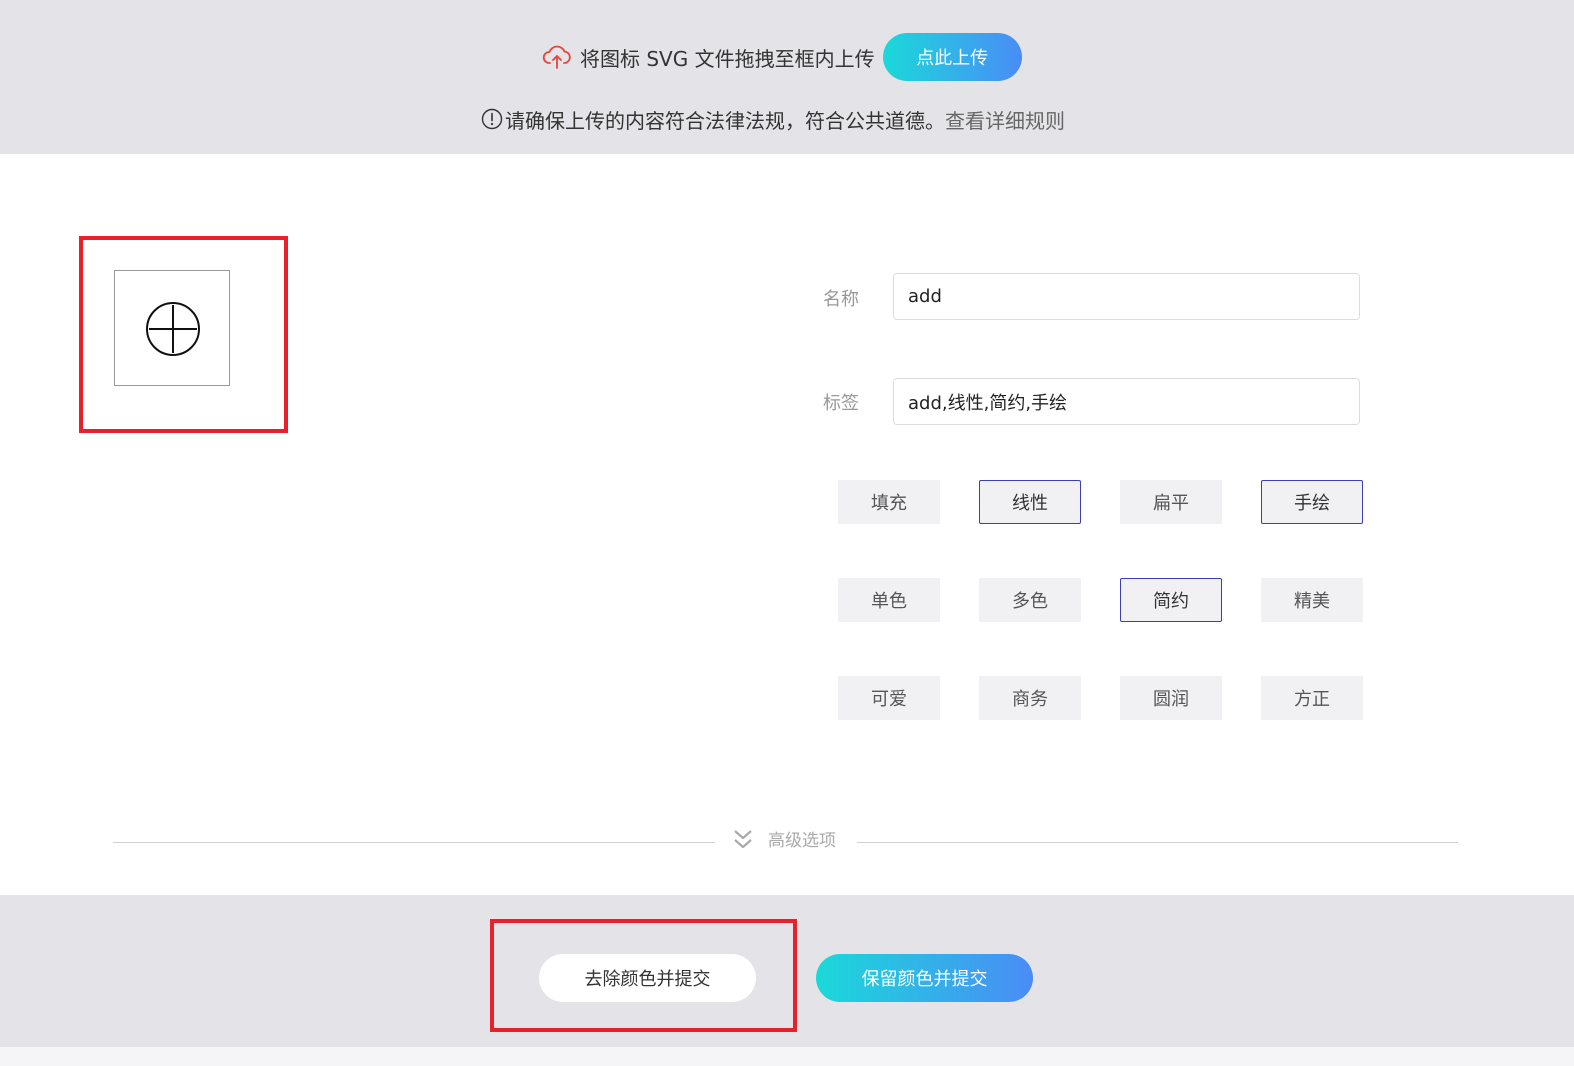 Image resolution: width=1574 pixels, height=1066 pixels. I want to click on info-icon, so click(492, 119).